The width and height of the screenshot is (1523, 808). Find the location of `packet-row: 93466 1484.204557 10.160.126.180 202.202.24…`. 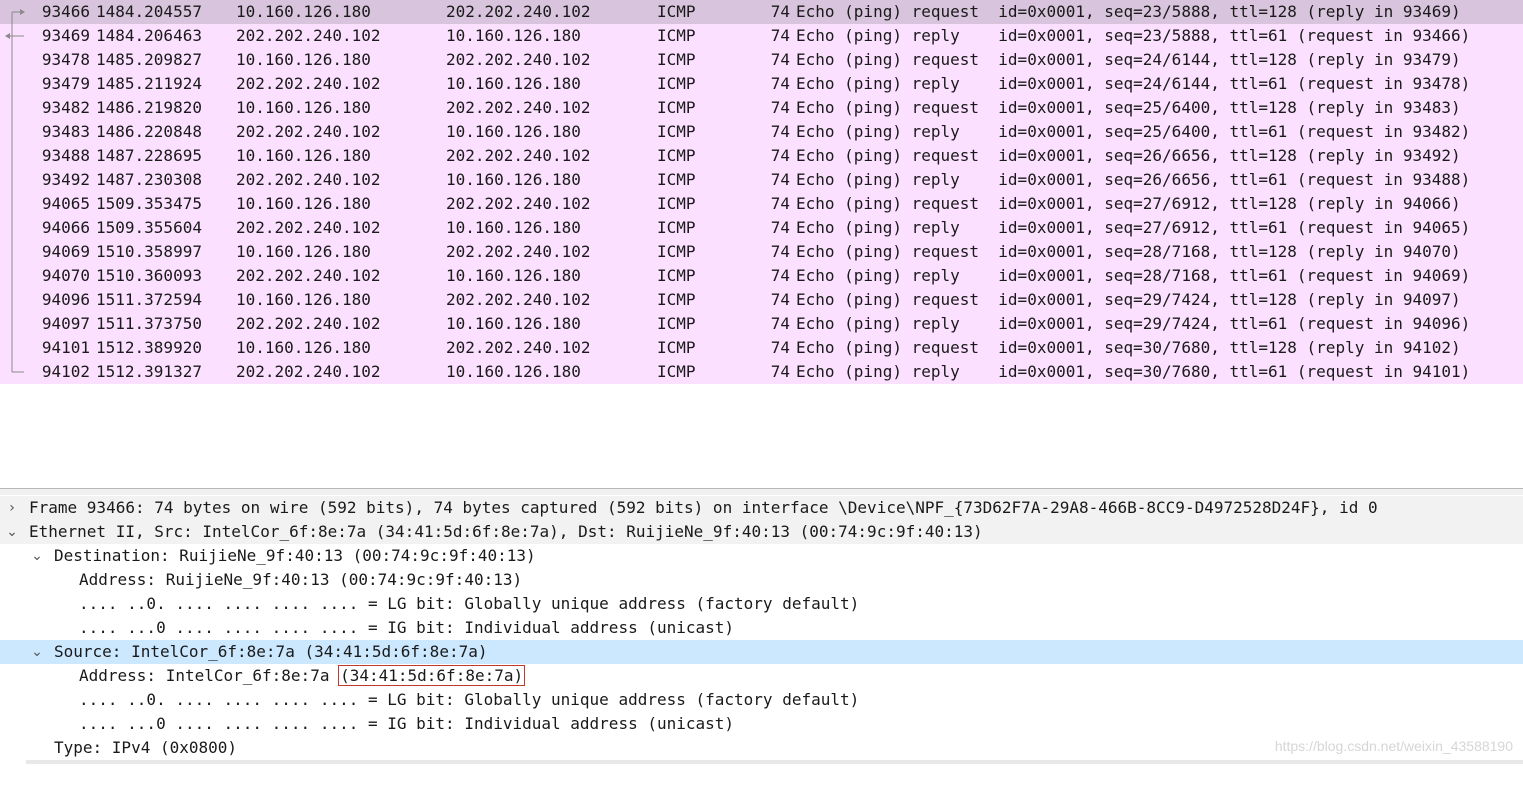

packet-row: 93466 1484.204557 10.160.126.180 202.202.24… is located at coordinates (761, 12).